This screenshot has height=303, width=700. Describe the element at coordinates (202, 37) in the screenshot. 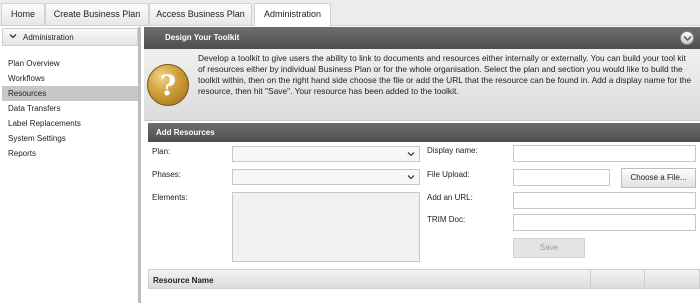

I see `panel-title: Design Your Toolkit` at that location.